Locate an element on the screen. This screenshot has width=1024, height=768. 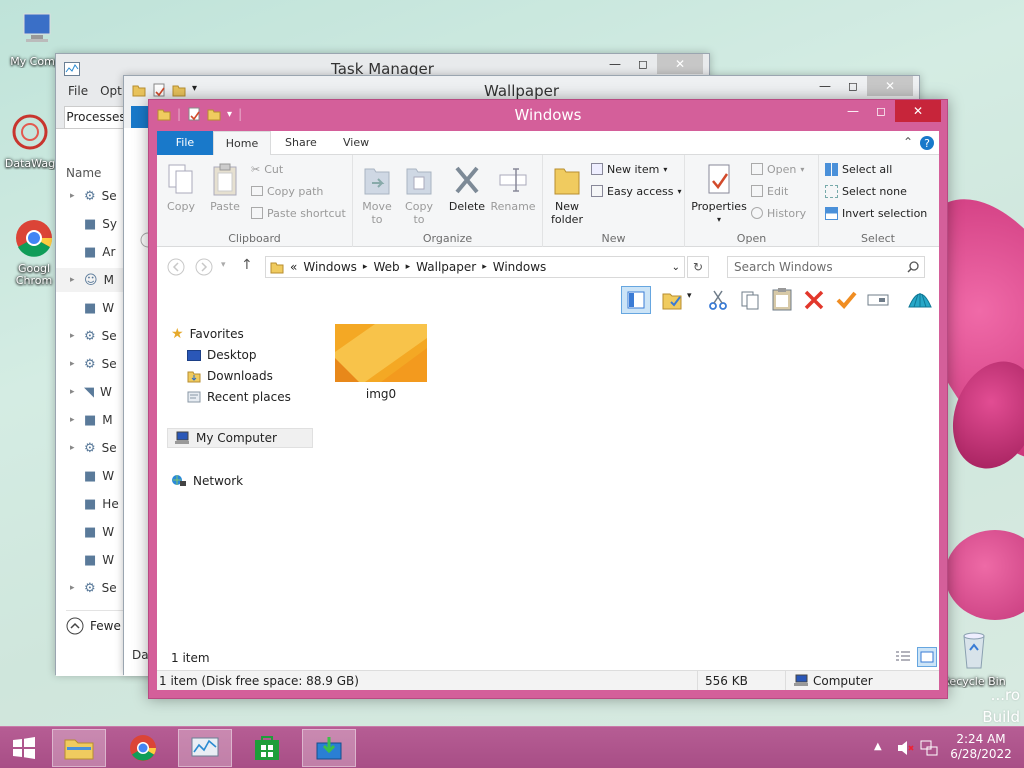
copy-to-button: Copy to is located at coordinates (419, 194).